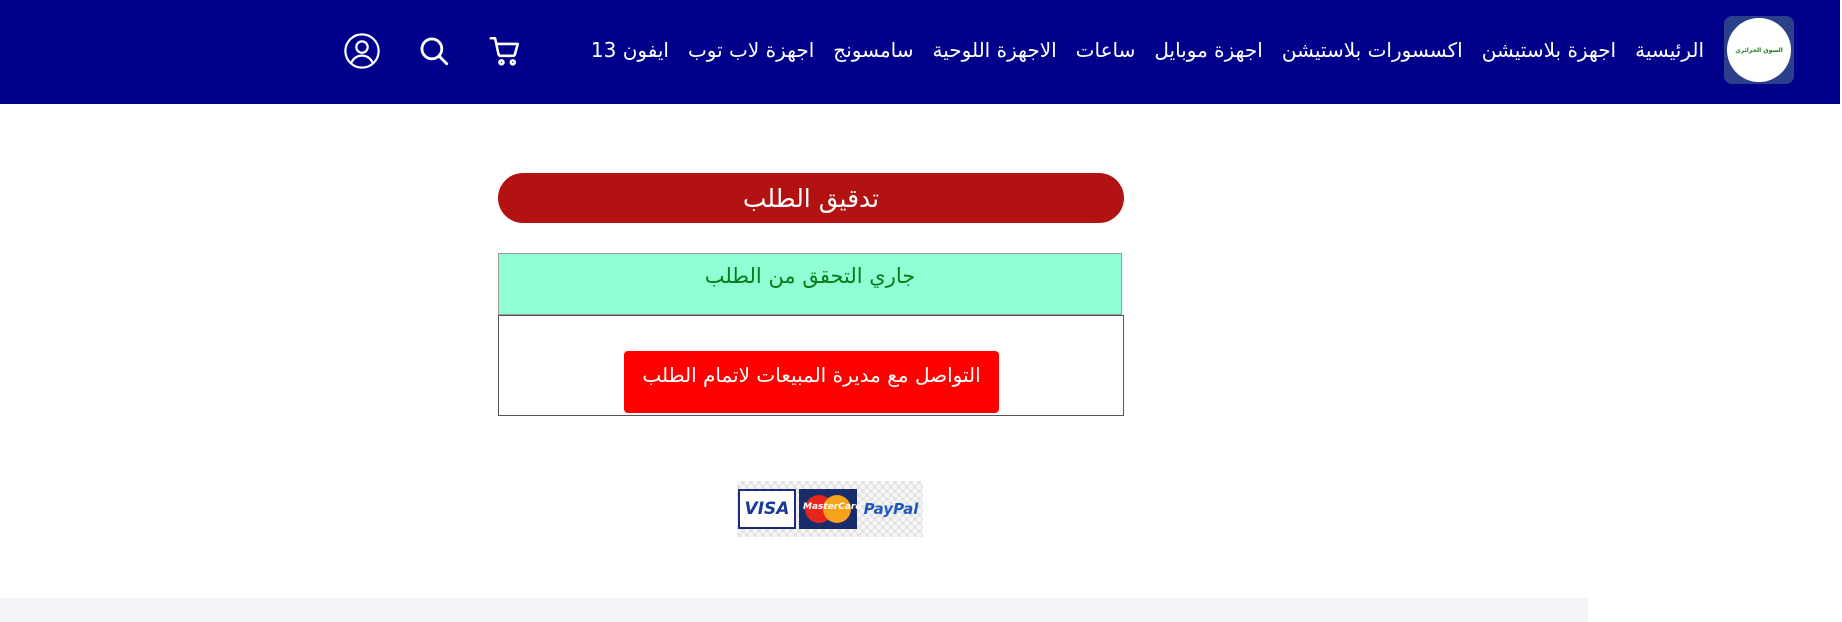  What do you see at coordinates (873, 50) in the screenshot?
I see `nav-item-samsung: سامسونج` at bounding box center [873, 50].